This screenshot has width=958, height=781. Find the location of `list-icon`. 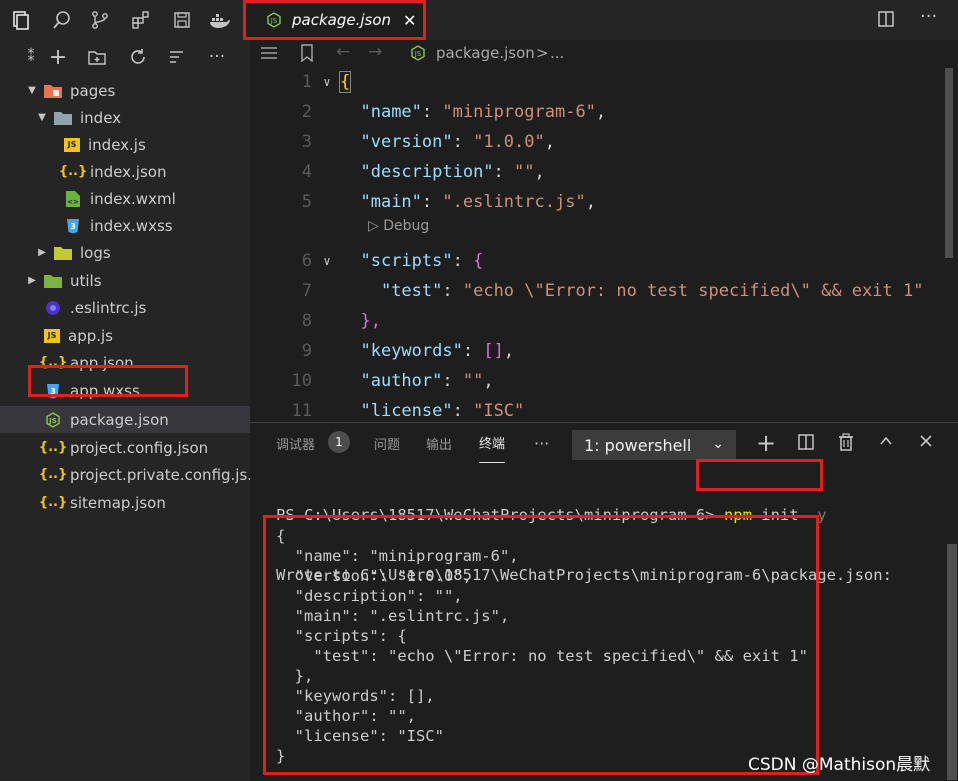

list-icon is located at coordinates (269, 55).